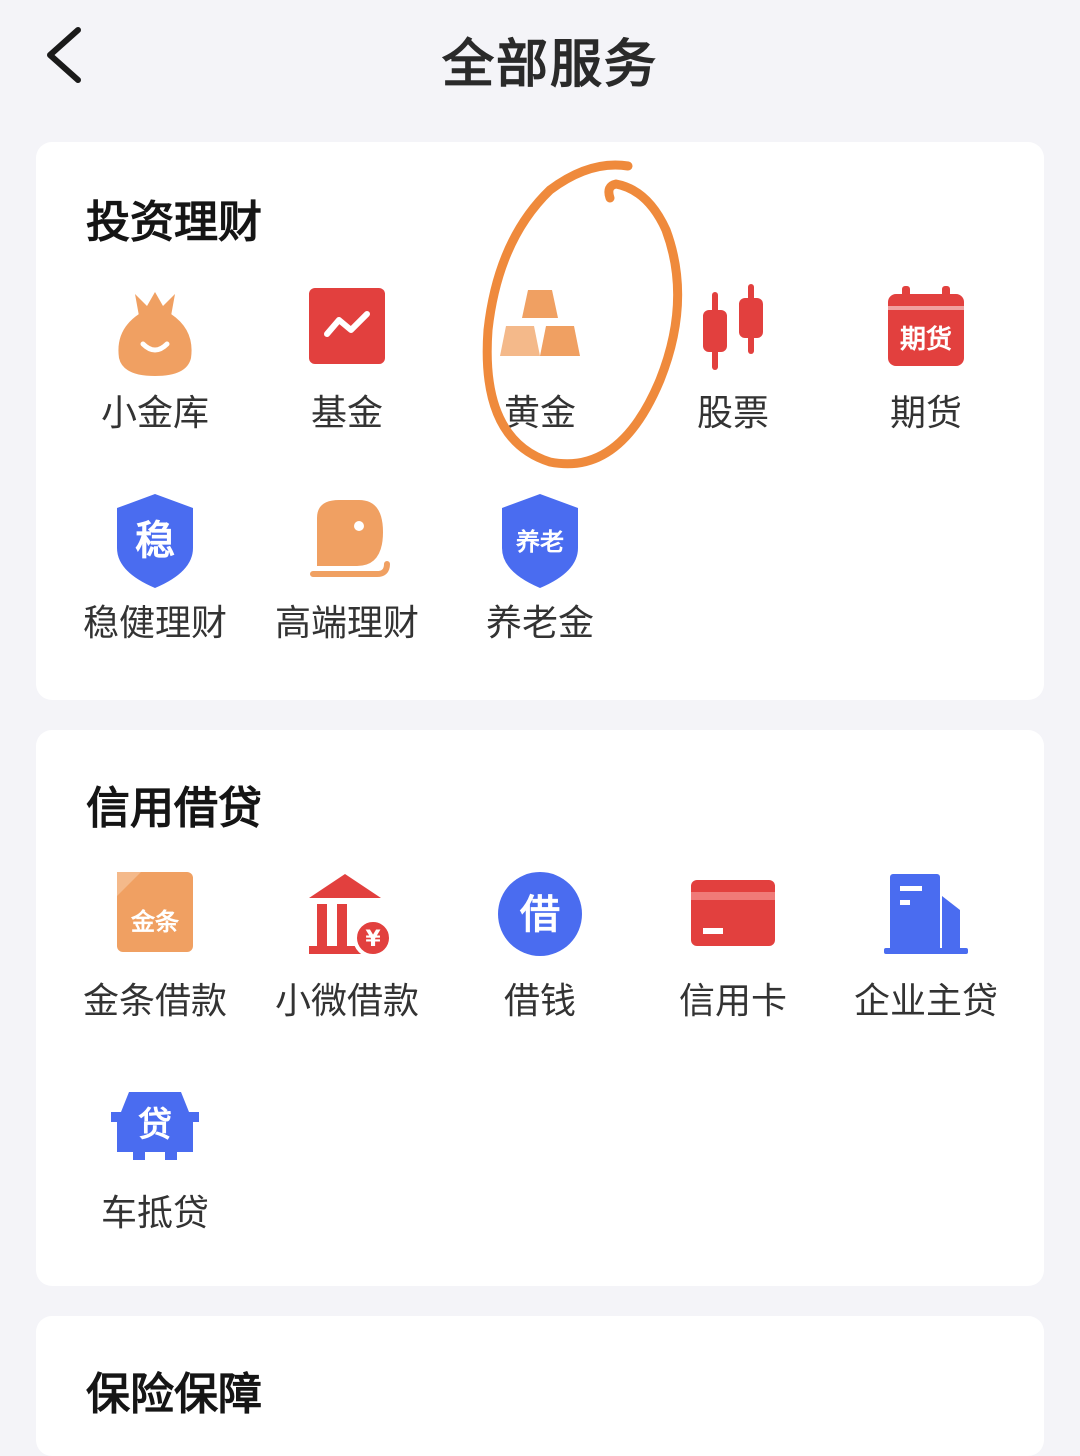 The height and width of the screenshot is (1456, 1080). I want to click on car-loan-icon: 贷, so click(155, 1126).